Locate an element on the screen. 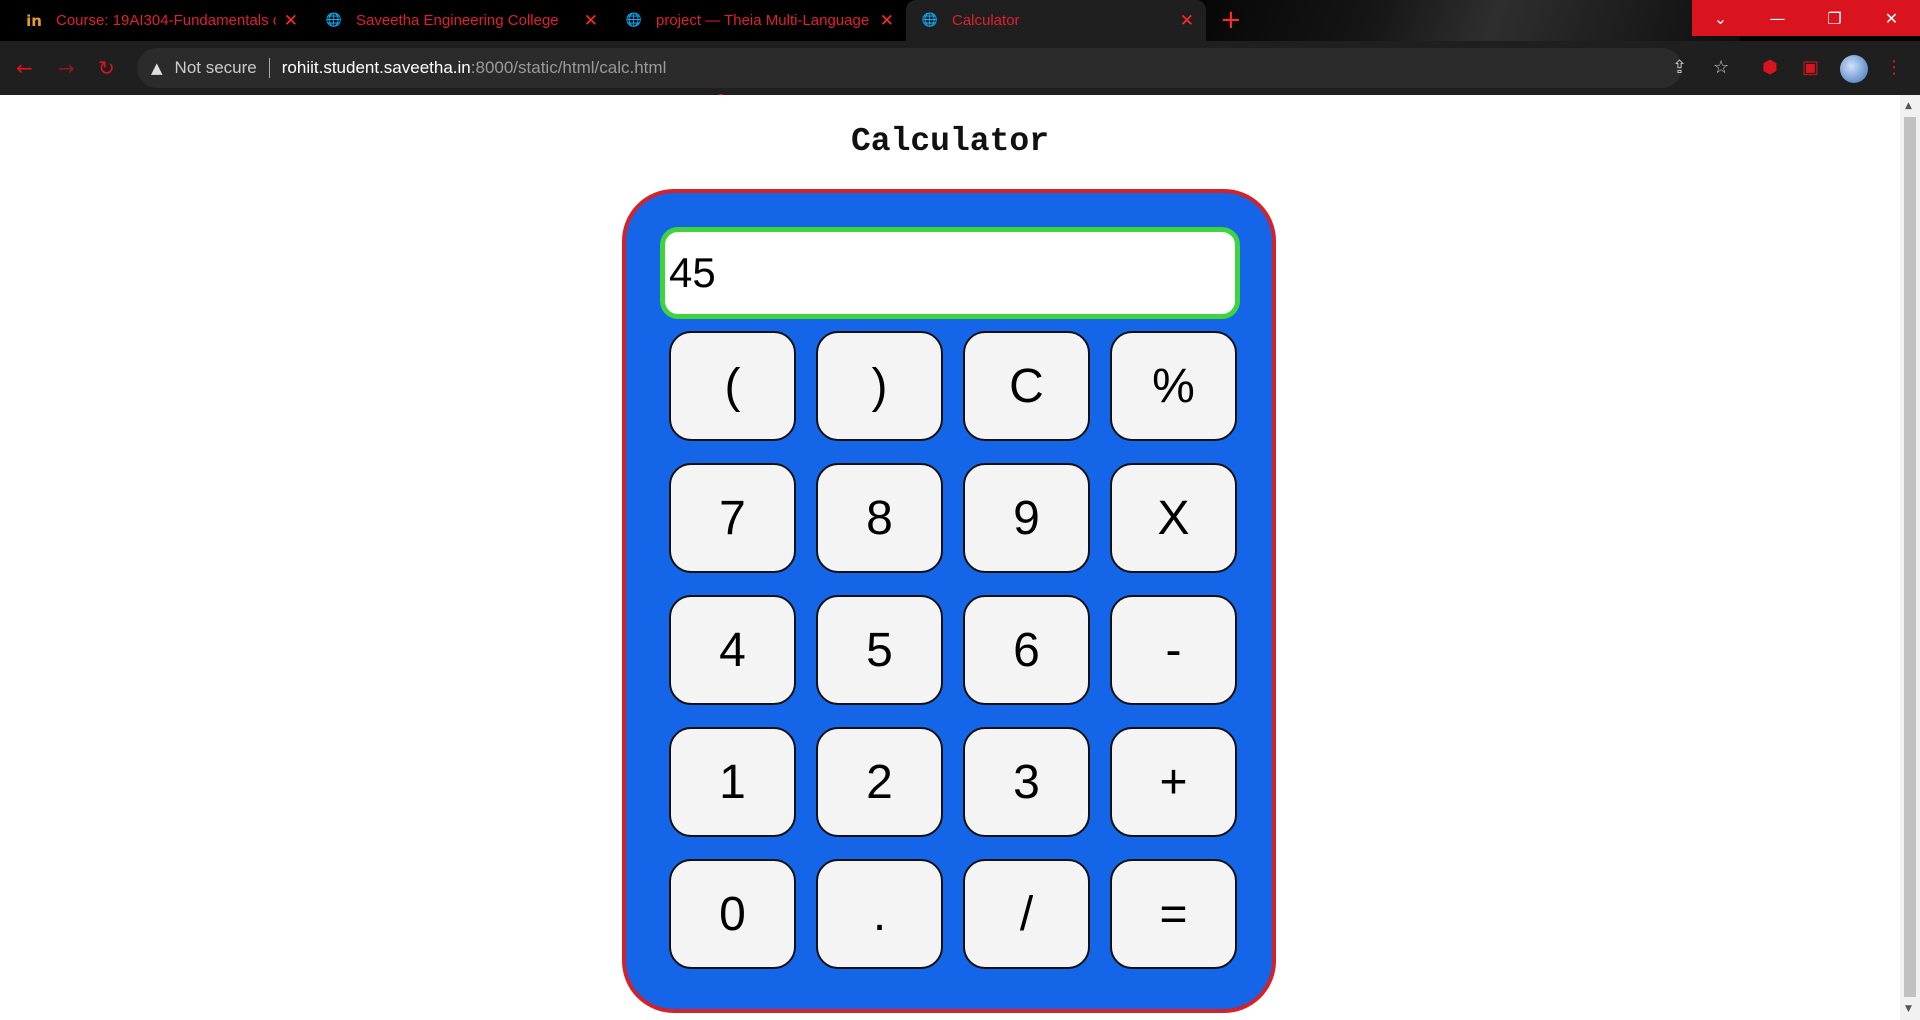  tab-title: Calculator is located at coordinates (986, 20).